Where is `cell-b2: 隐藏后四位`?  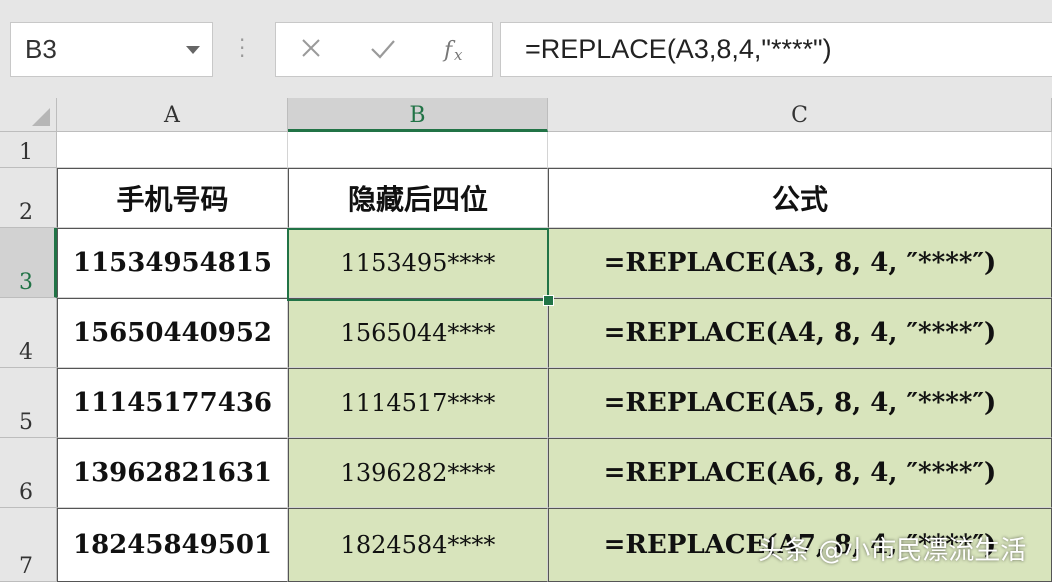
cell-b2: 隐藏后四位 is located at coordinates (418, 198).